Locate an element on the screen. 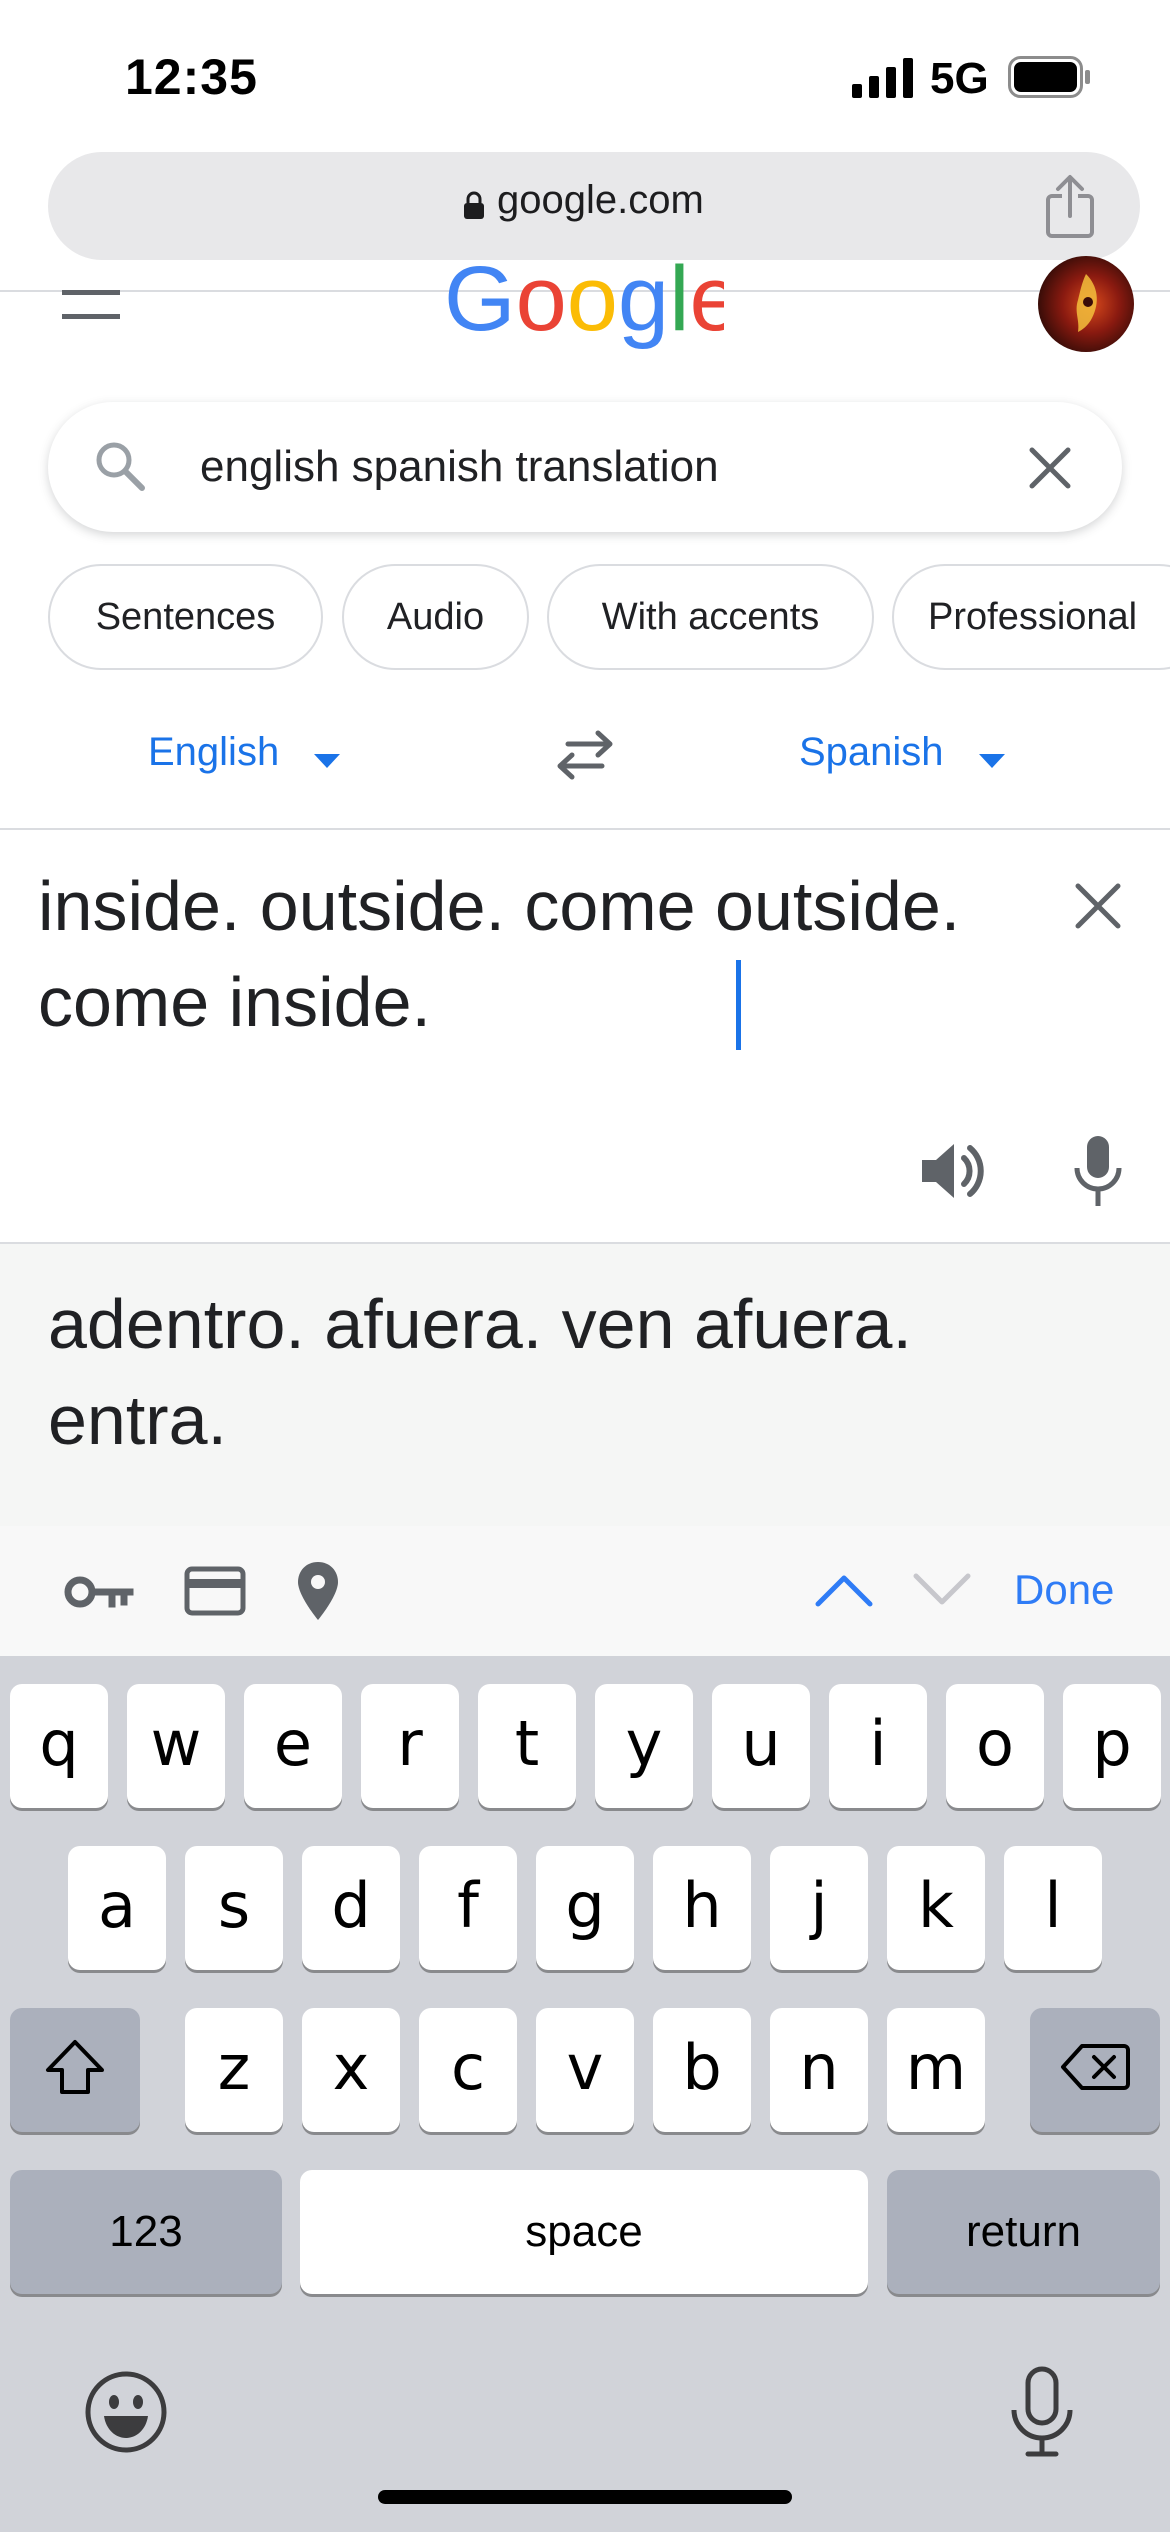  chip-audio: Audio is located at coordinates (435, 617).